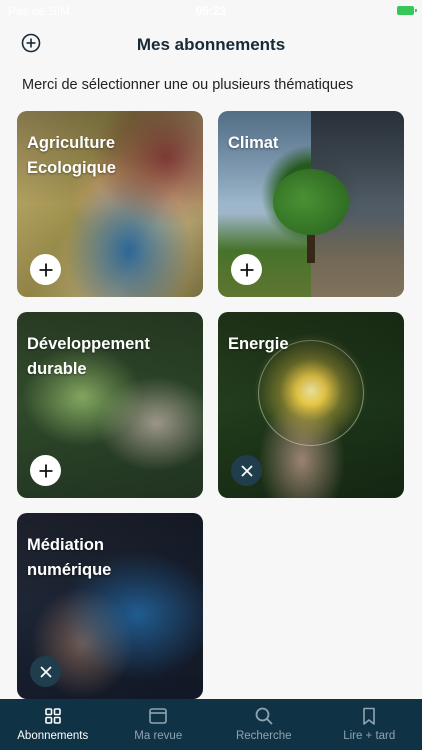 The image size is (422, 750). I want to click on status-time: 09:23, so click(211, 11).